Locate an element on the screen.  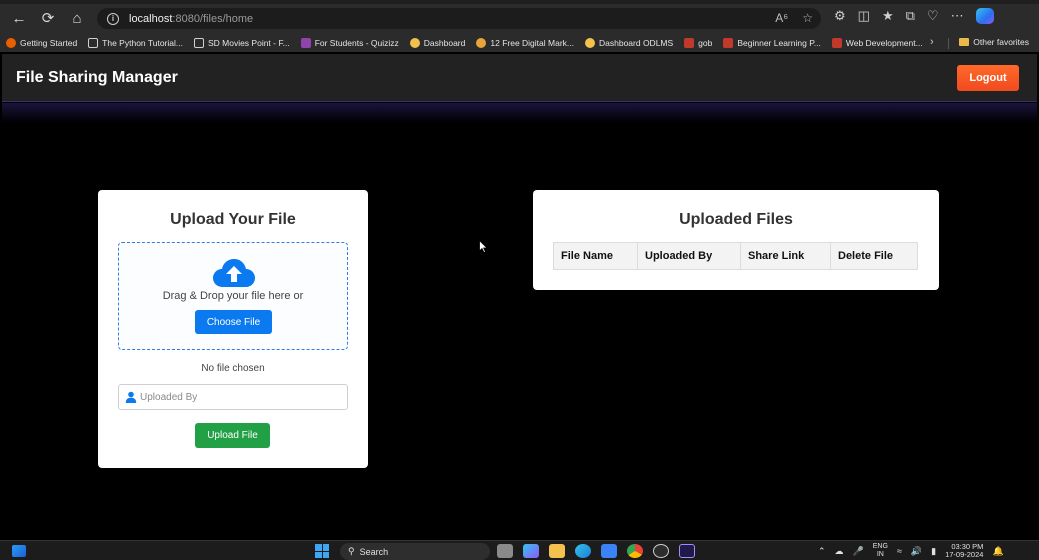
column-header-share-link: Share Link is located at coordinates (785, 256).